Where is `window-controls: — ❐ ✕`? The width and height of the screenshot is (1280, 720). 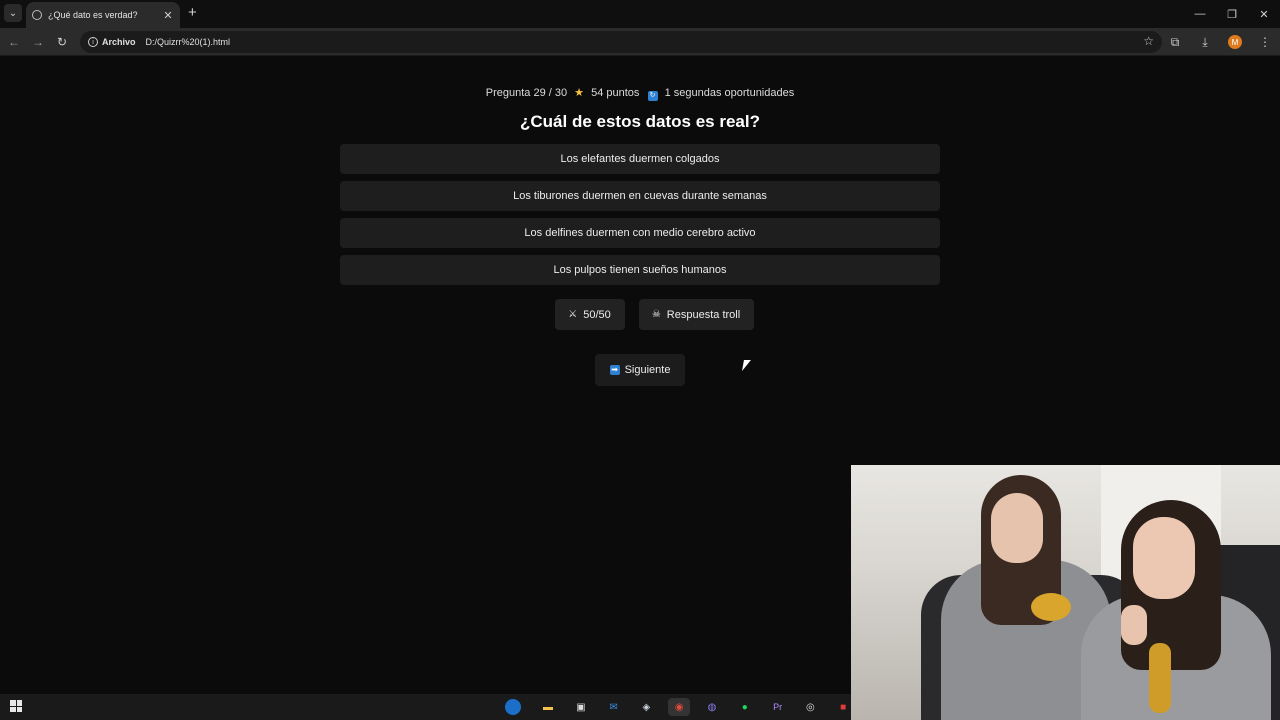
window-controls: — ❐ ✕ is located at coordinates (1232, 14).